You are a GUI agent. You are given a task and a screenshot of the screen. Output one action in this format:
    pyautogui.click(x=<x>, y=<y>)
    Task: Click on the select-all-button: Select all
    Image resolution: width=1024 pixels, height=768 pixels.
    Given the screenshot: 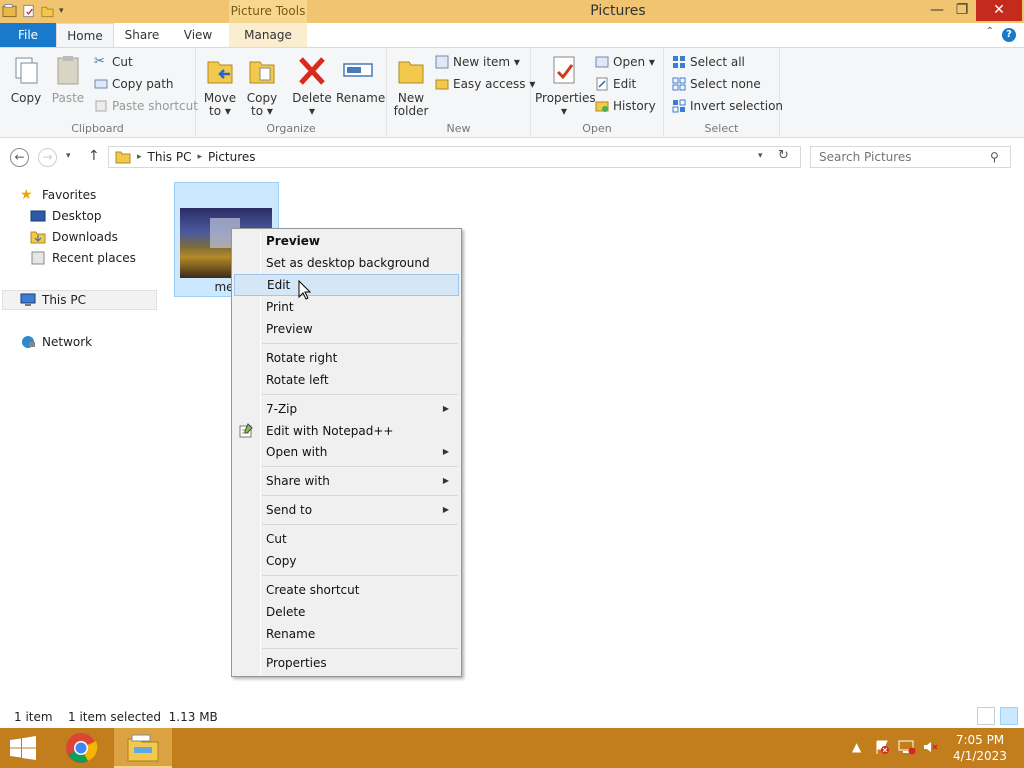 What is the action you would take?
    pyautogui.click(x=708, y=62)
    